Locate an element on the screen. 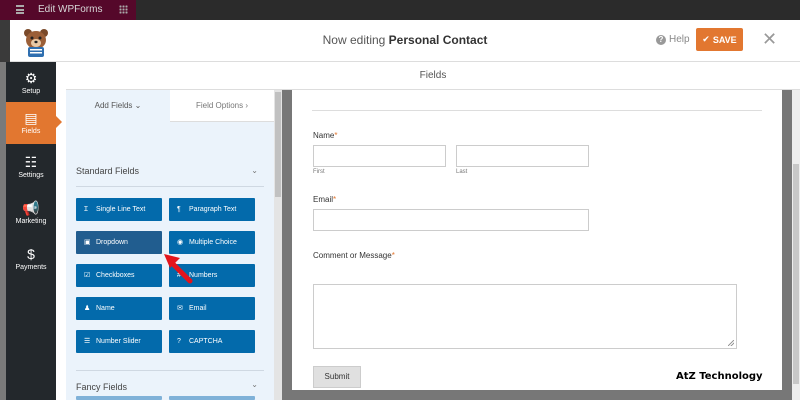 This screenshot has width=800, height=400. megaphone-icon: 📢 is located at coordinates (31, 208).